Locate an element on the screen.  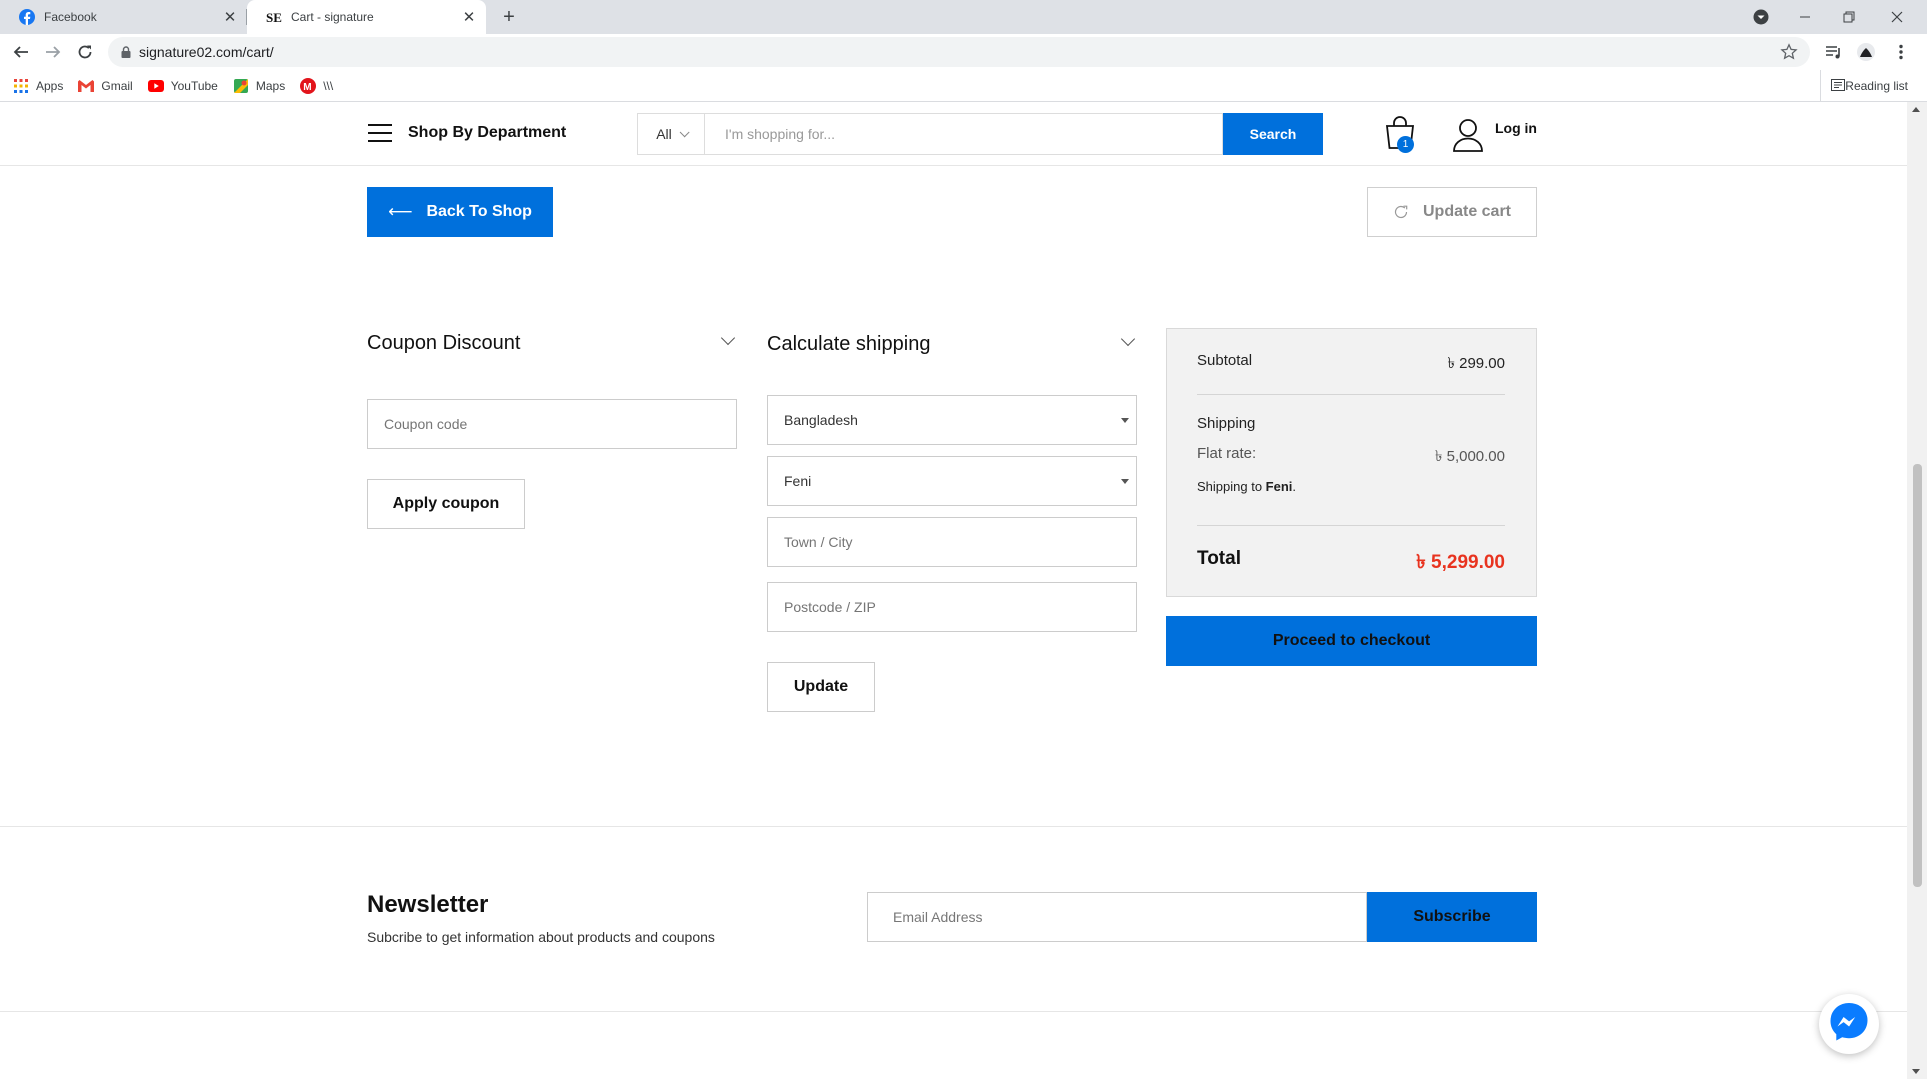
scrollbar-thumb is located at coordinates (1917, 675).